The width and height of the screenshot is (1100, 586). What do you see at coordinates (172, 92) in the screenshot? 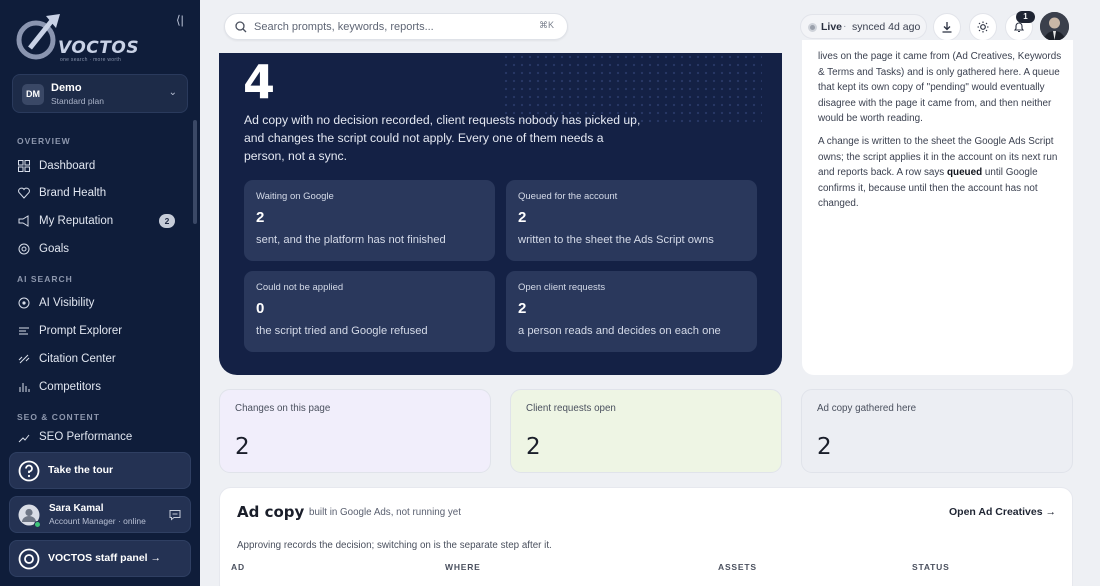
I see `chevron-down-icon: ⌄` at bounding box center [172, 92].